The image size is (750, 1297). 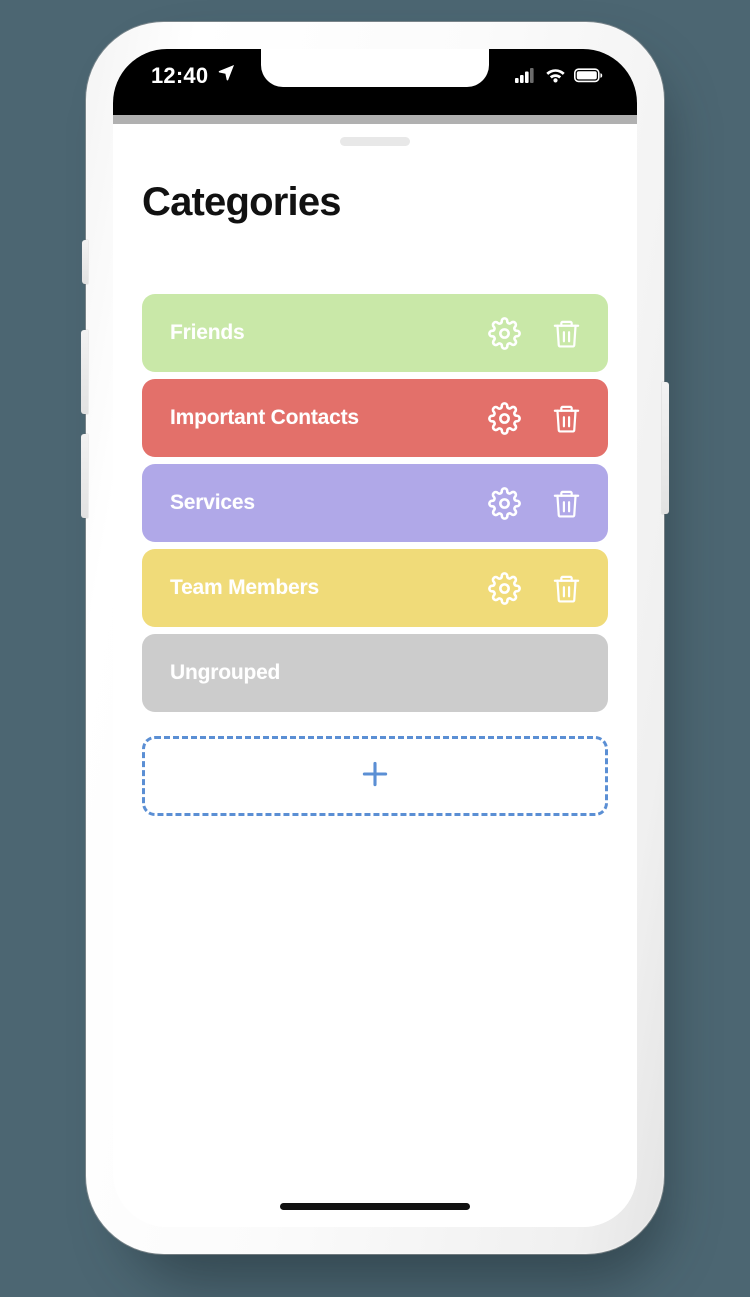 What do you see at coordinates (588, 77) in the screenshot?
I see `battery-icon` at bounding box center [588, 77].